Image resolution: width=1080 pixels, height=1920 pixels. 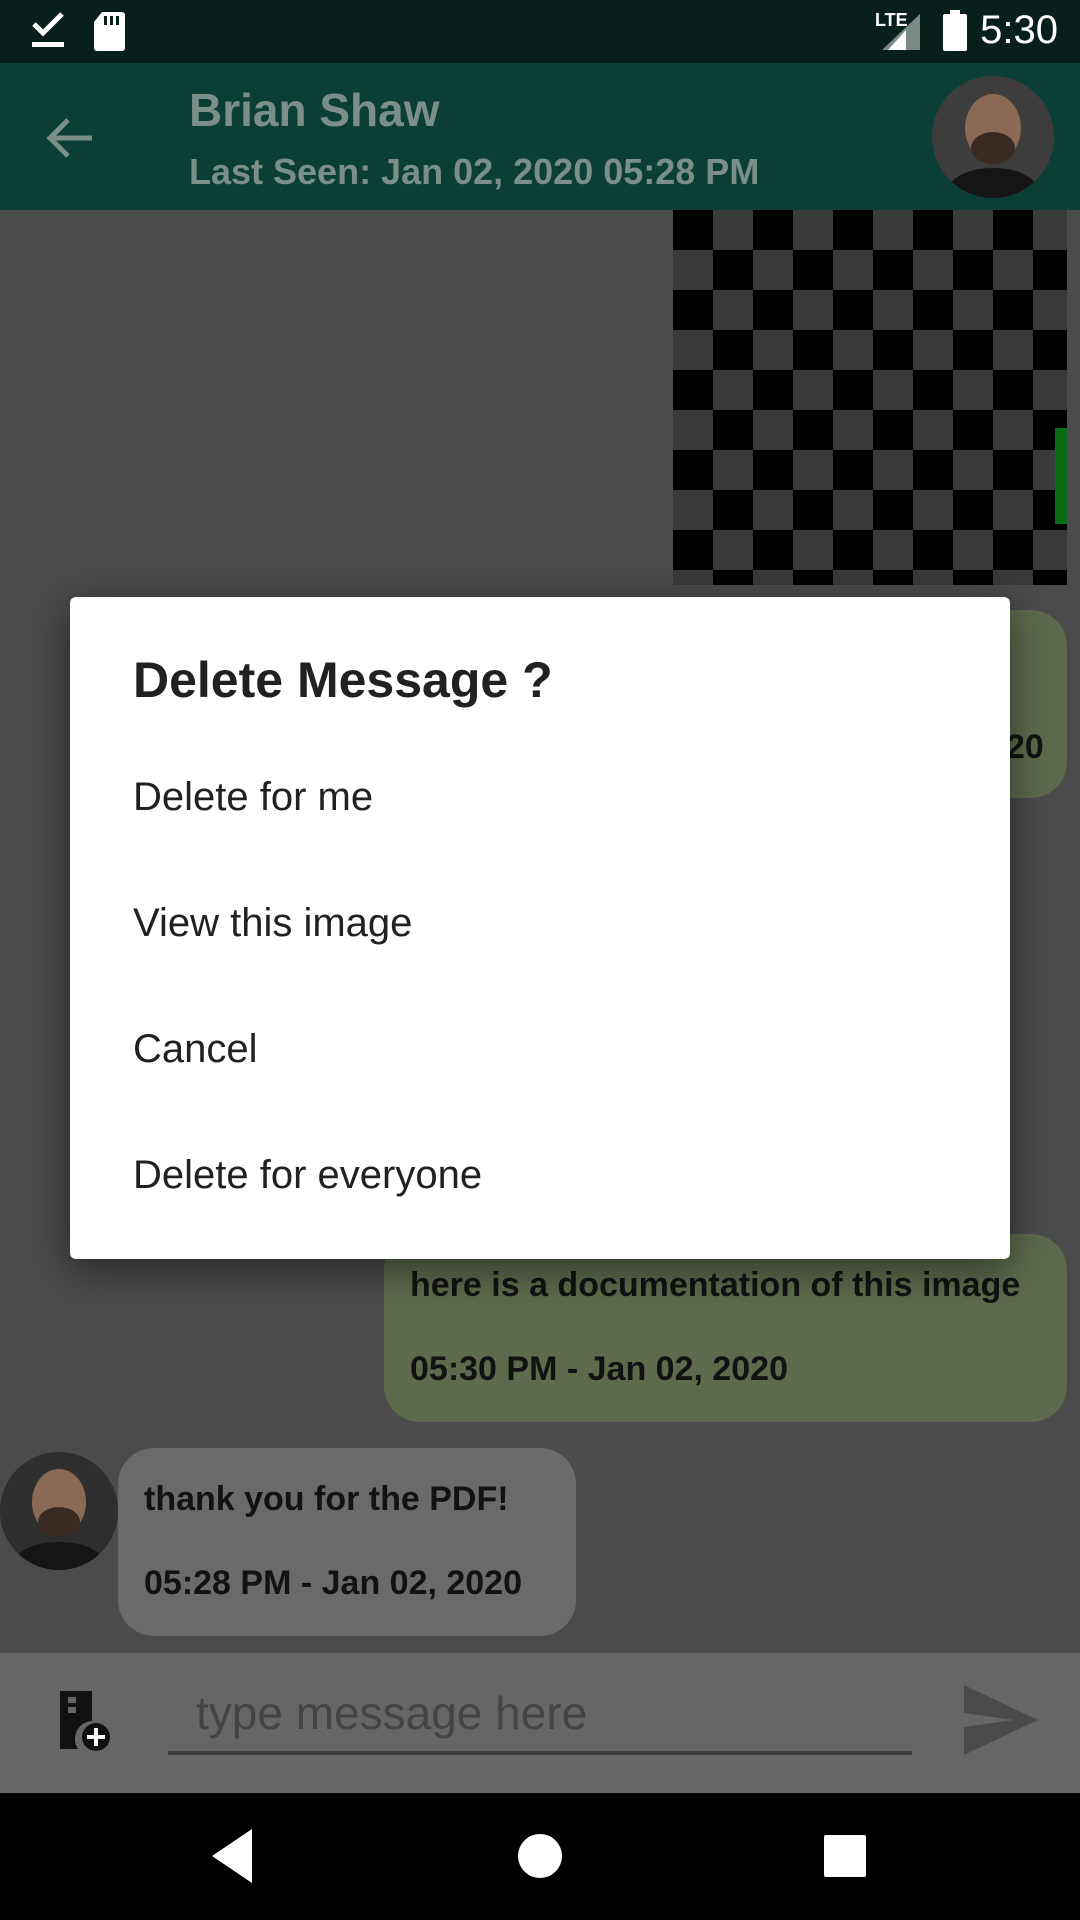 What do you see at coordinates (333, 1583) in the screenshot?
I see `message-time: 05:28 PM - Jan 02, 2020` at bounding box center [333, 1583].